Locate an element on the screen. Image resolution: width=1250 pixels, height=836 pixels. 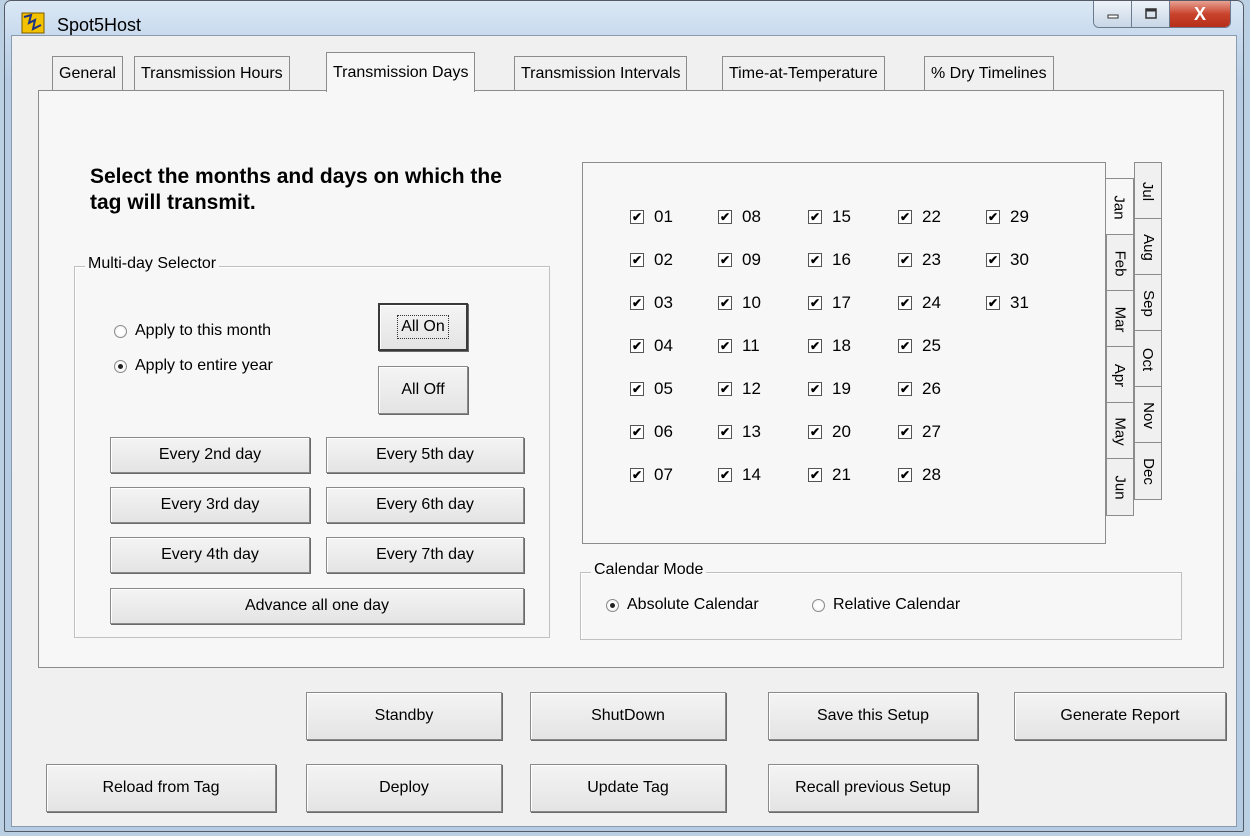
month-tab-oct: Oct is located at coordinates (1148, 359).